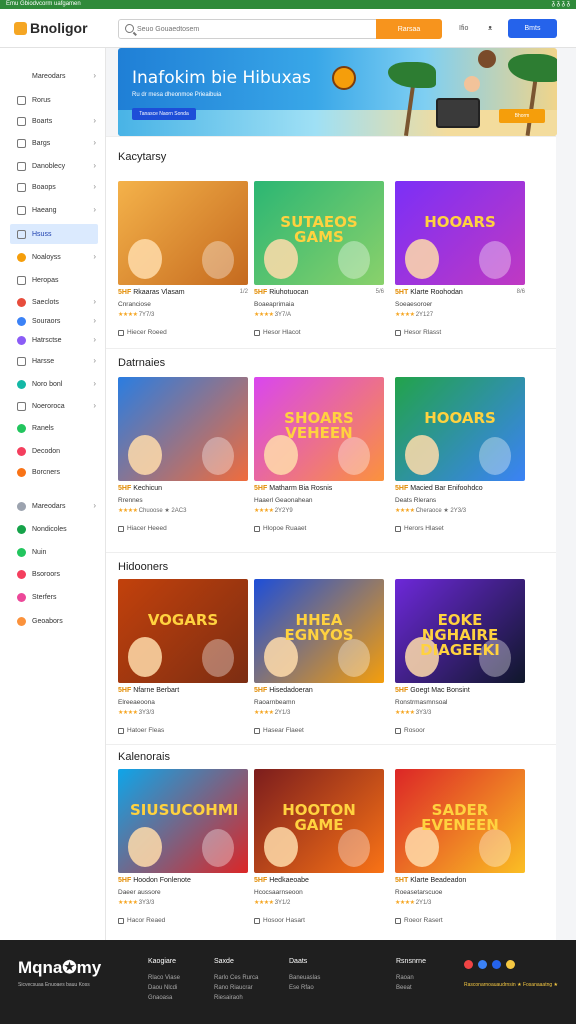 The width and height of the screenshot is (576, 1024). Describe the element at coordinates (54, 574) in the screenshot. I see `sidebar-item: Bsoroors` at that location.